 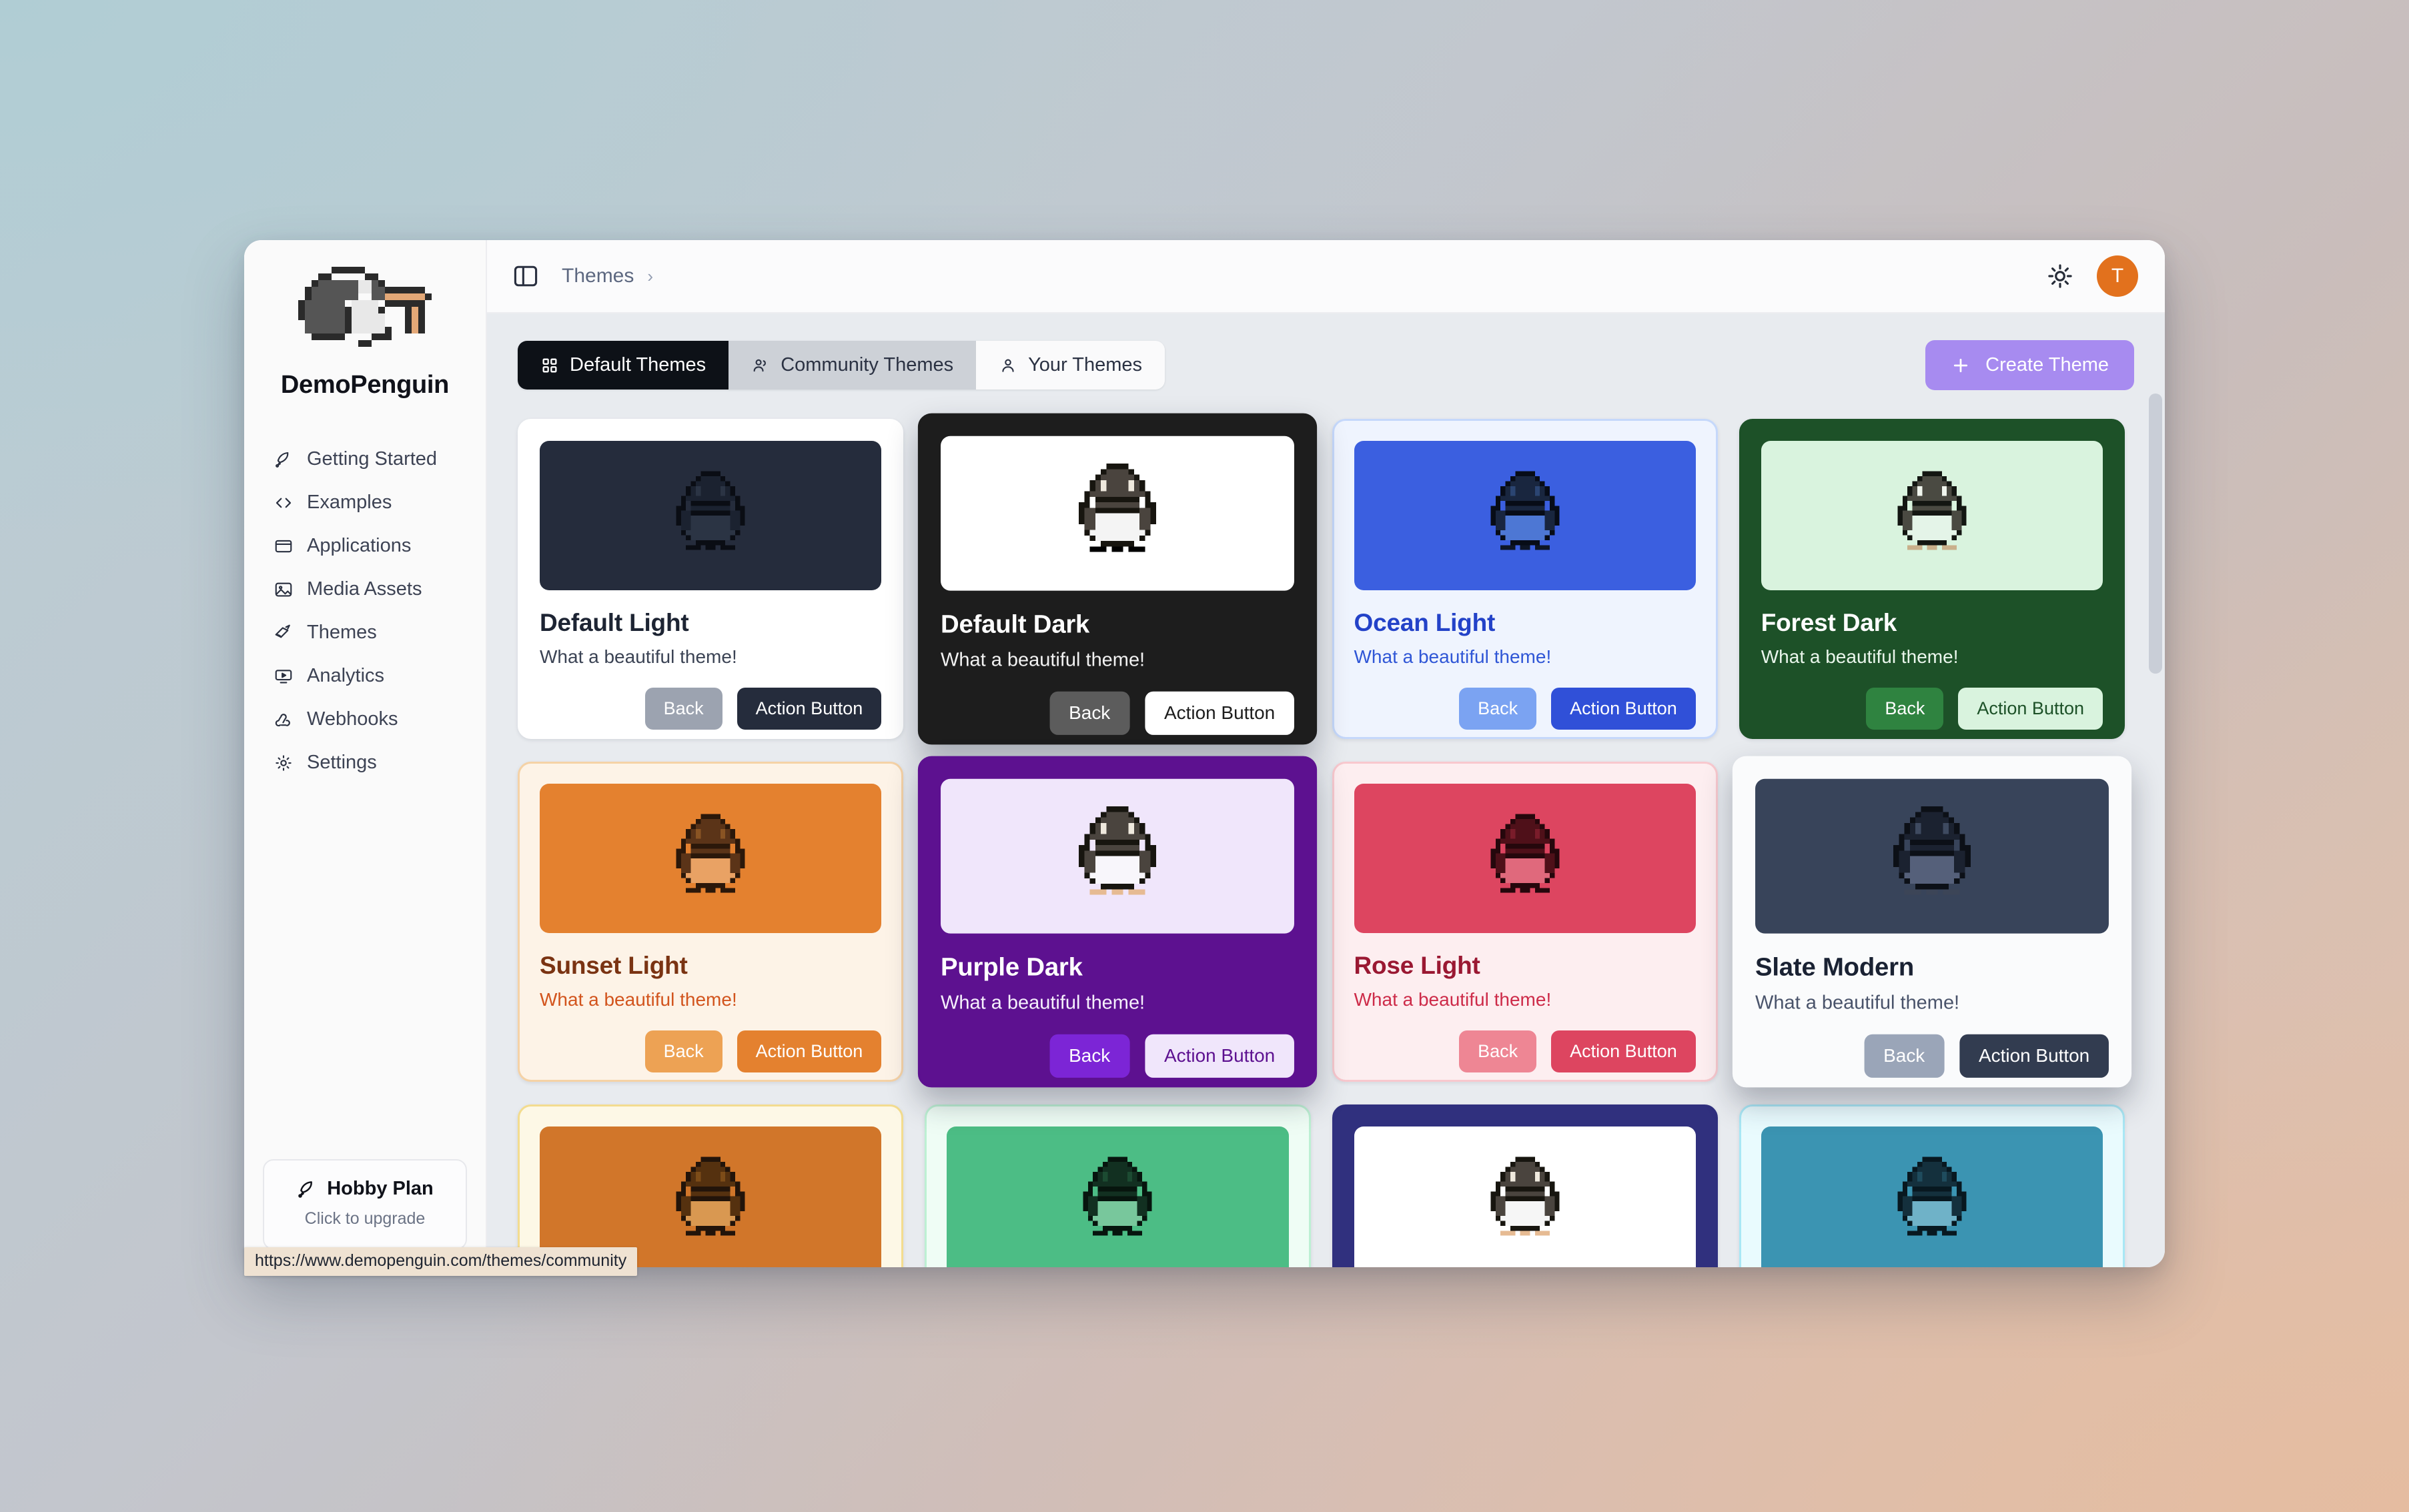 What do you see at coordinates (638, 364) in the screenshot?
I see `tab-label: Default Themes` at bounding box center [638, 364].